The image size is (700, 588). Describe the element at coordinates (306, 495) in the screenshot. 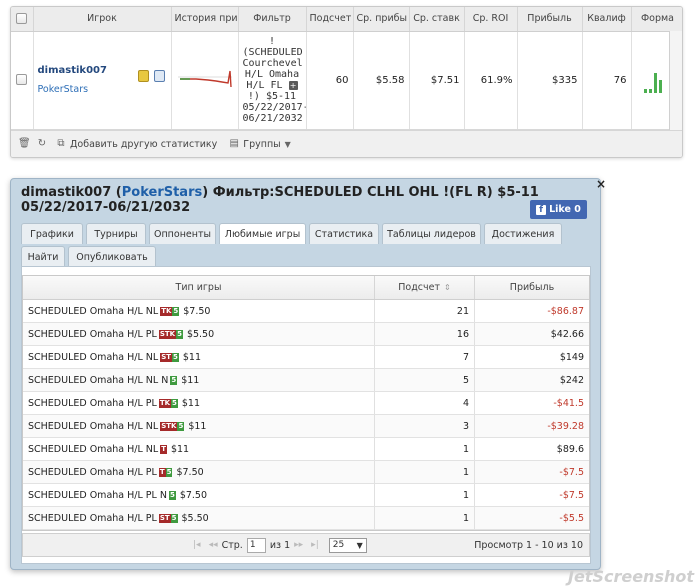

I see `table-row: SCHEDULED Omaha H/L PL N 5 $7.50 1 -$7.5` at that location.